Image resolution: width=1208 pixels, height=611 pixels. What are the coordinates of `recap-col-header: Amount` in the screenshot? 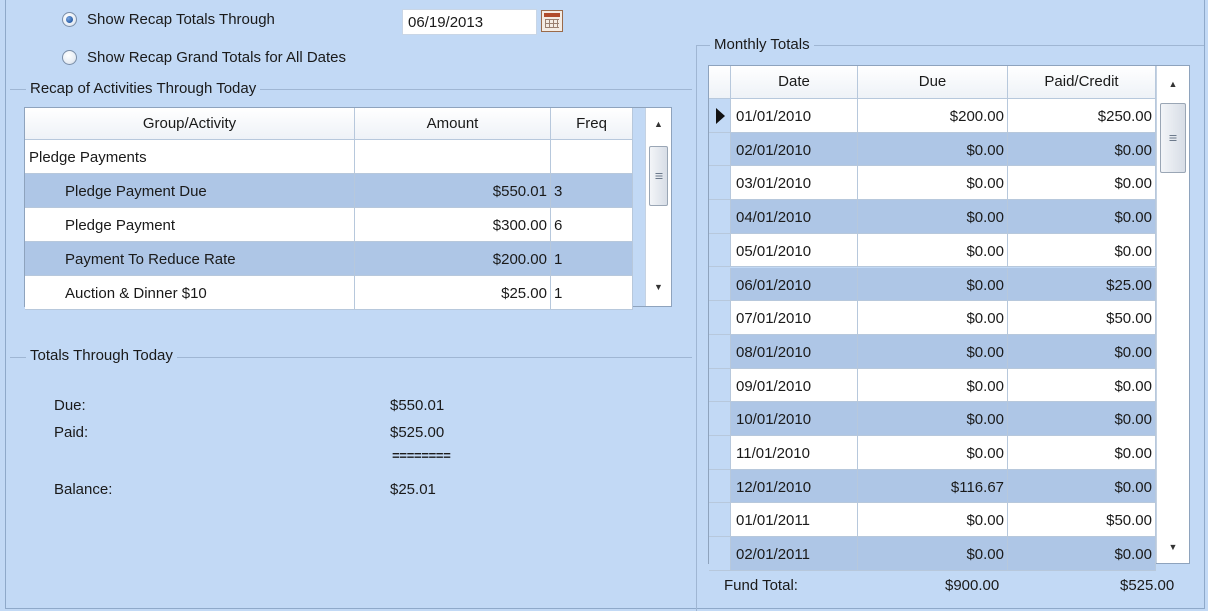 It's located at (453, 124).